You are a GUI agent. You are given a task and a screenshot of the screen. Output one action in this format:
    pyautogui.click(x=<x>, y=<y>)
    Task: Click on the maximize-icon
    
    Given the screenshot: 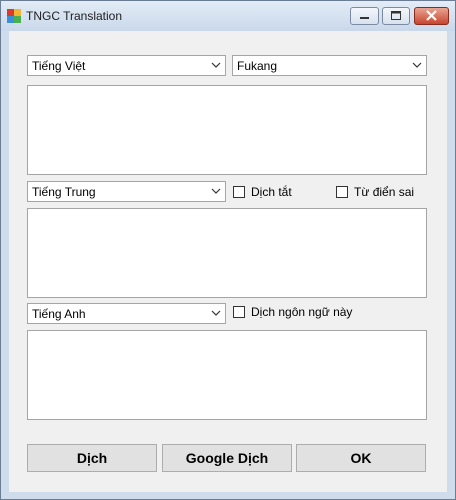 What is the action you would take?
    pyautogui.click(x=396, y=15)
    